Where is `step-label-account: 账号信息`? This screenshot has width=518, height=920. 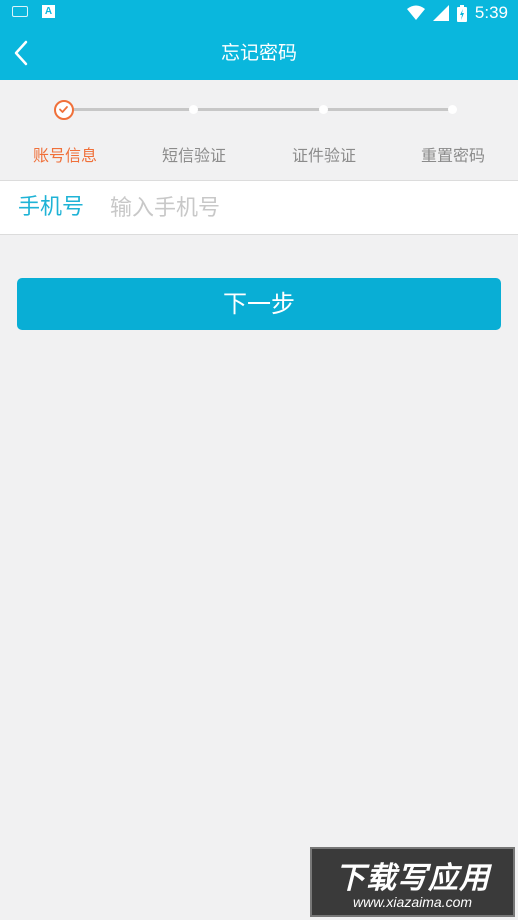 step-label-account: 账号信息 is located at coordinates (64, 155).